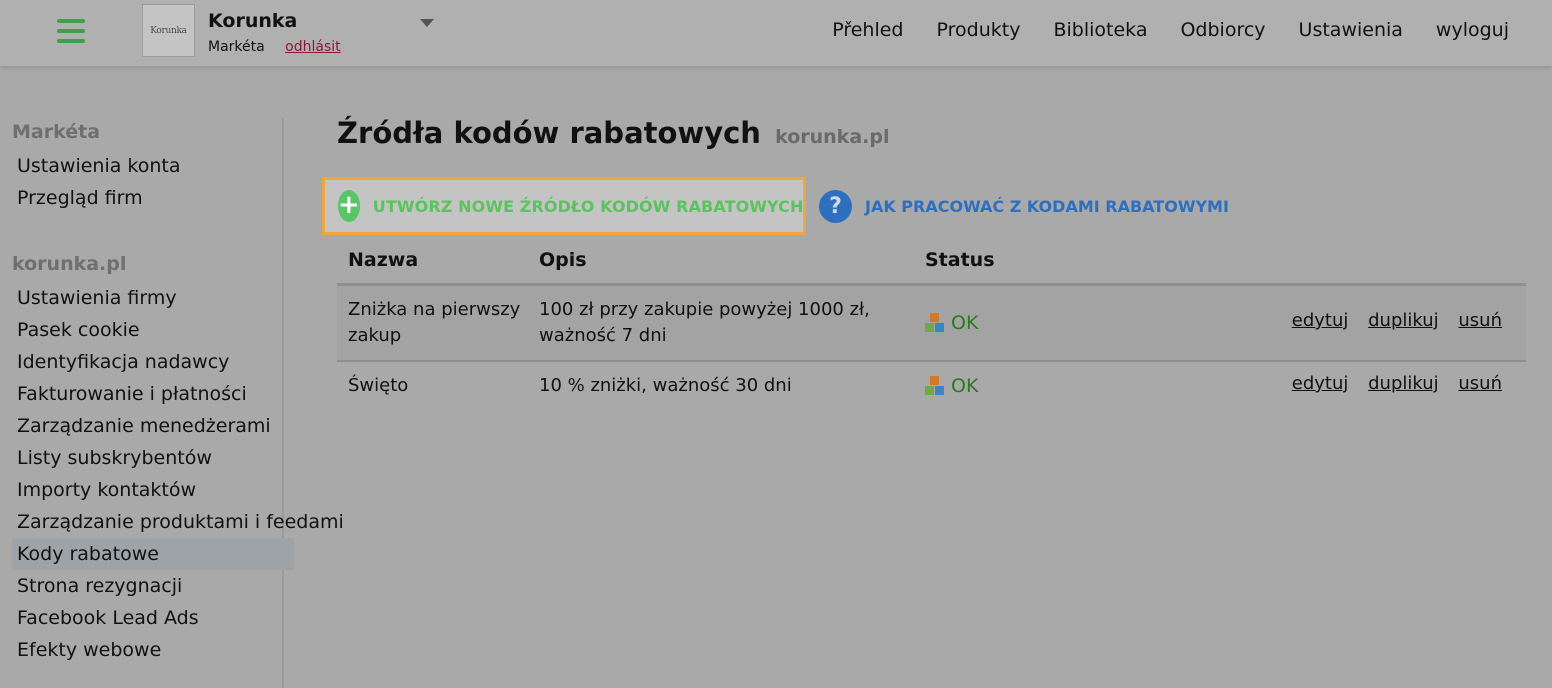 The width and height of the screenshot is (1552, 688). I want to click on nav-products: Produkty, so click(979, 30).